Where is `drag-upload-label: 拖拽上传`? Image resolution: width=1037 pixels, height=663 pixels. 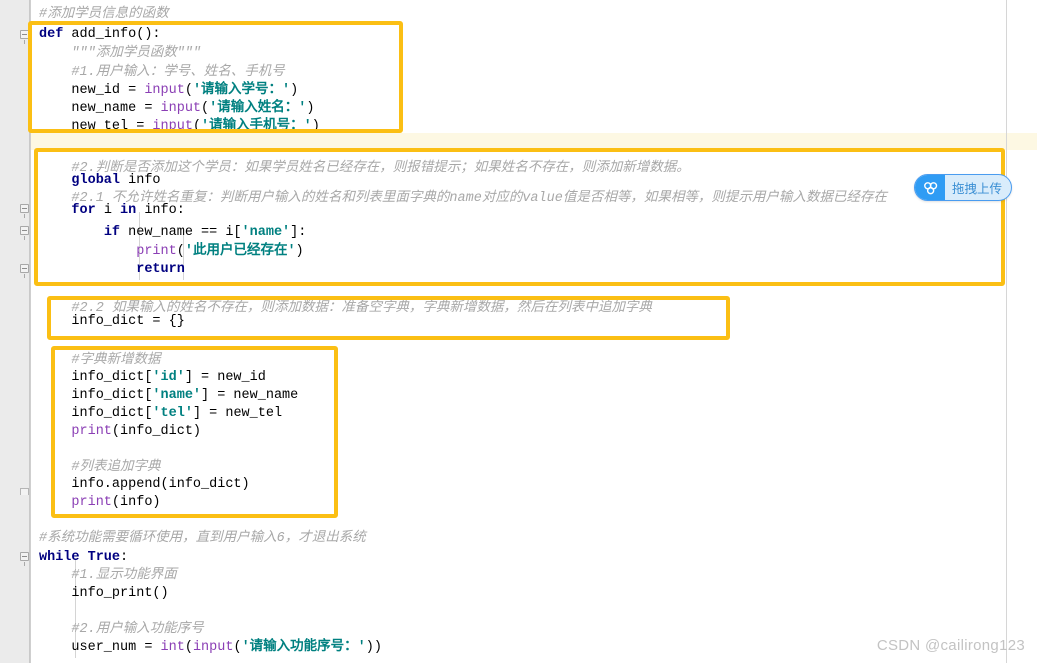 drag-upload-label: 拖拽上传 is located at coordinates (977, 189).